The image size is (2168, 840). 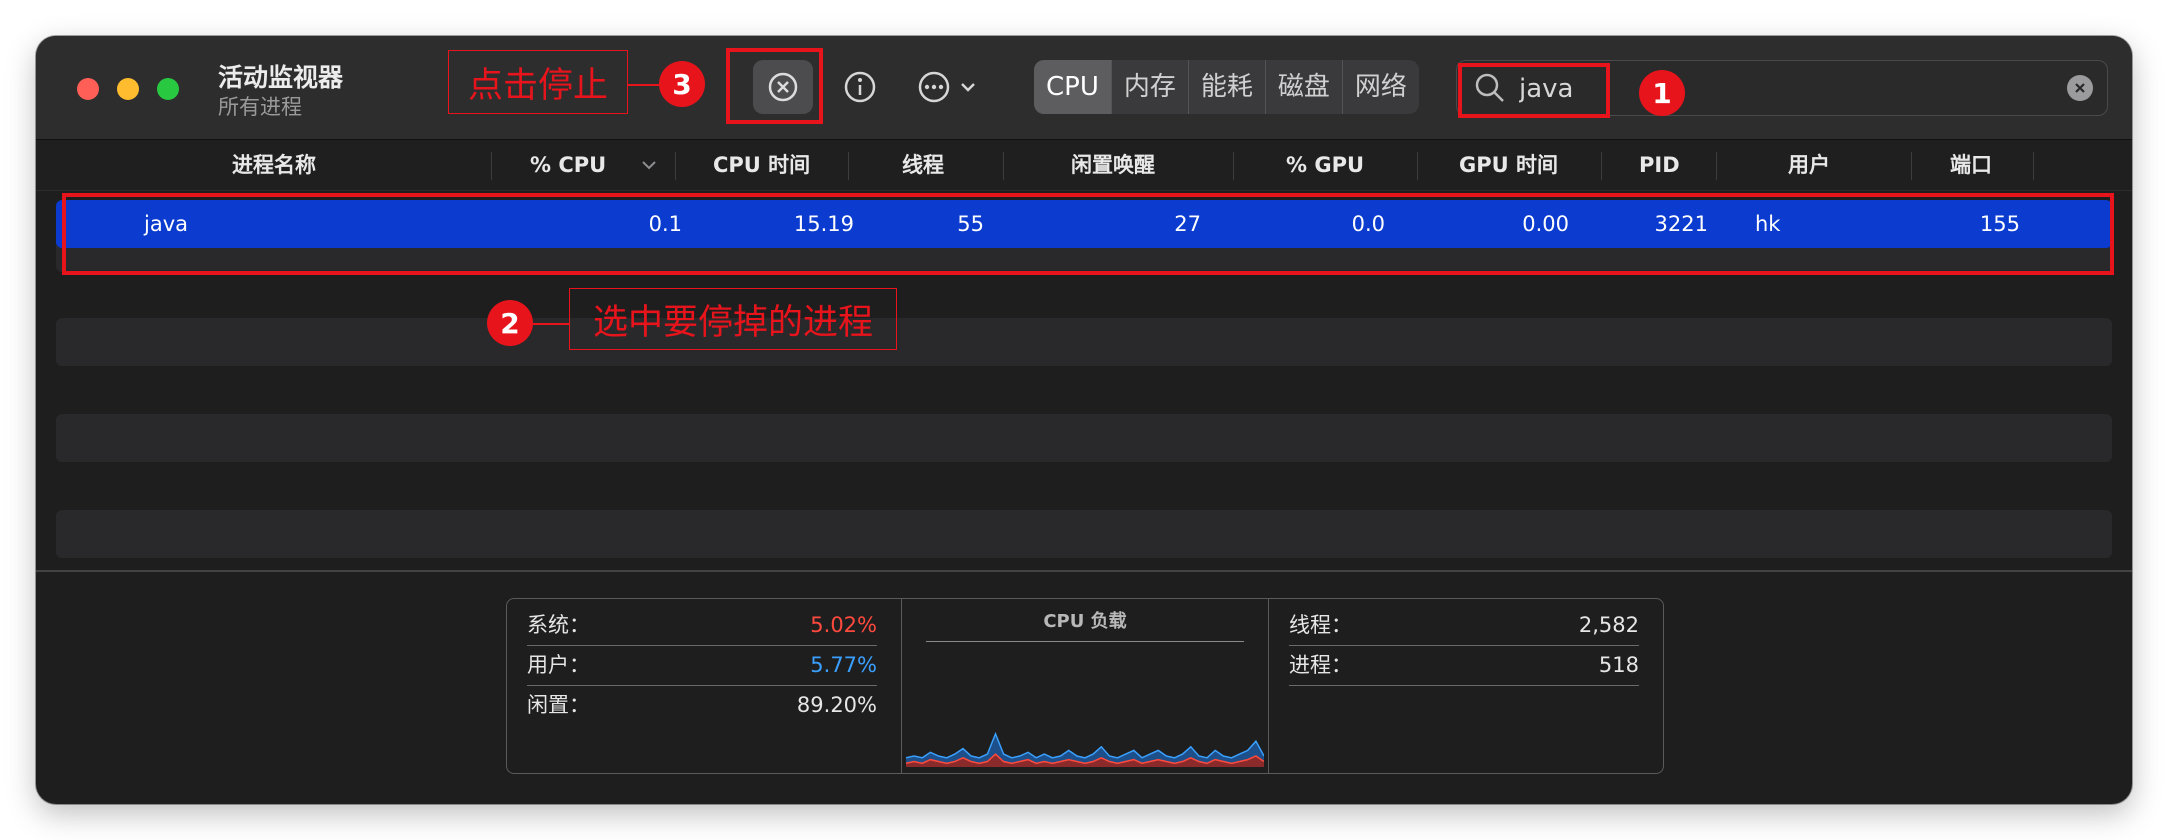 What do you see at coordinates (1320, 625) in the screenshot?
I see `threads-label: 线程：` at bounding box center [1320, 625].